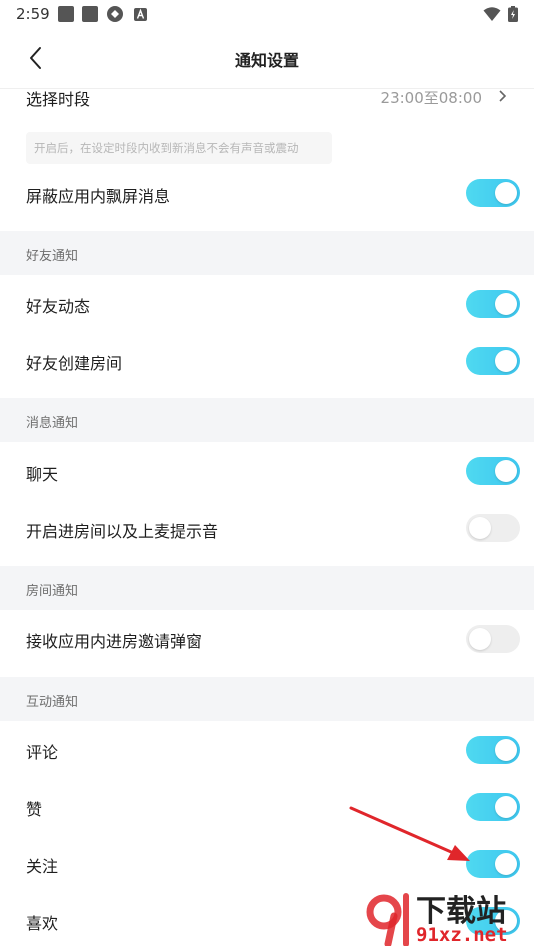  Describe the element at coordinates (493, 193) in the screenshot. I see `block-floating-toggle` at that location.